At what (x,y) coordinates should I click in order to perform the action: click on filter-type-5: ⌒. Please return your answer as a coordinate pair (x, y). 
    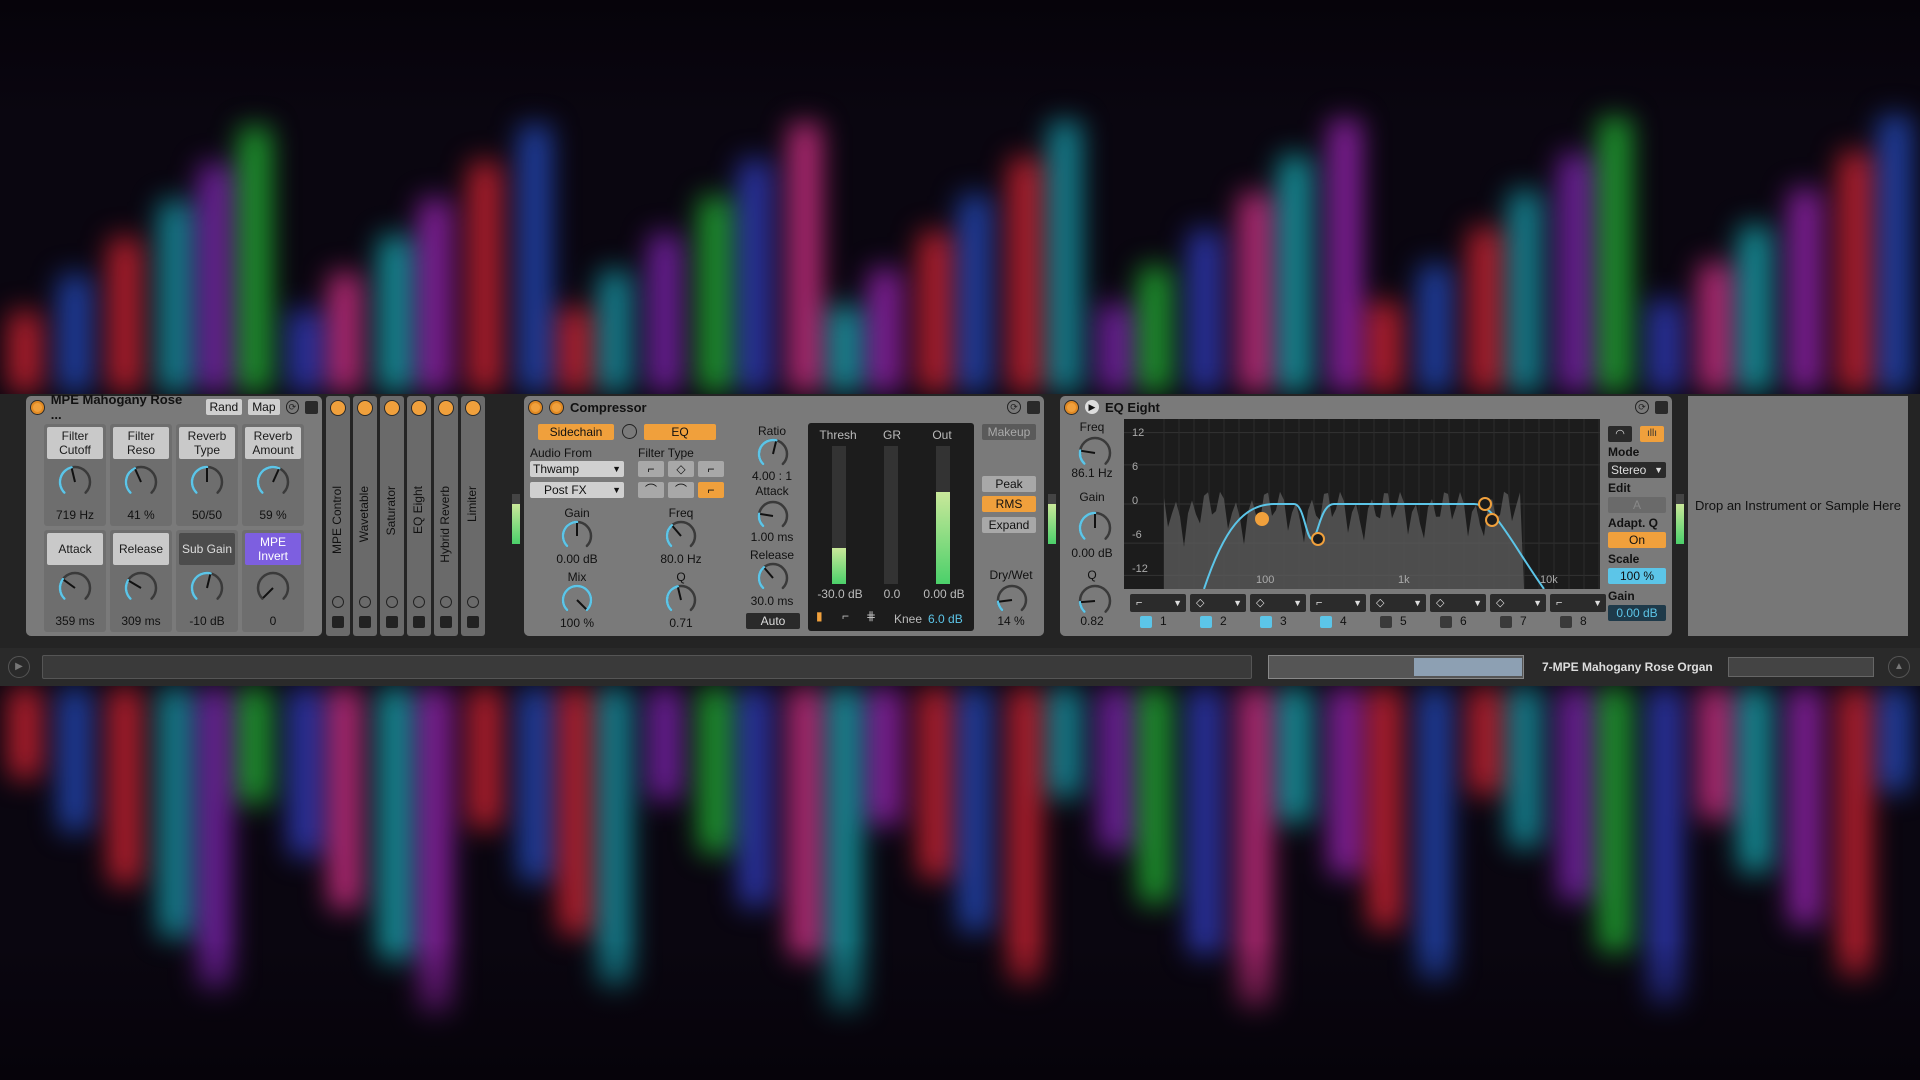
    Looking at the image, I should click on (681, 490).